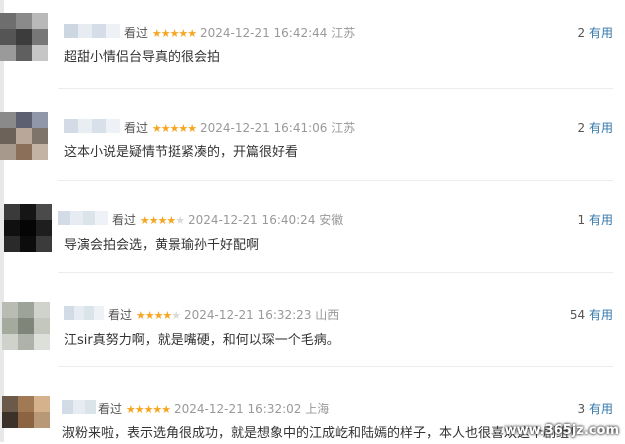 The width and height of the screenshot is (625, 444). I want to click on vote-number: 3, so click(581, 409).